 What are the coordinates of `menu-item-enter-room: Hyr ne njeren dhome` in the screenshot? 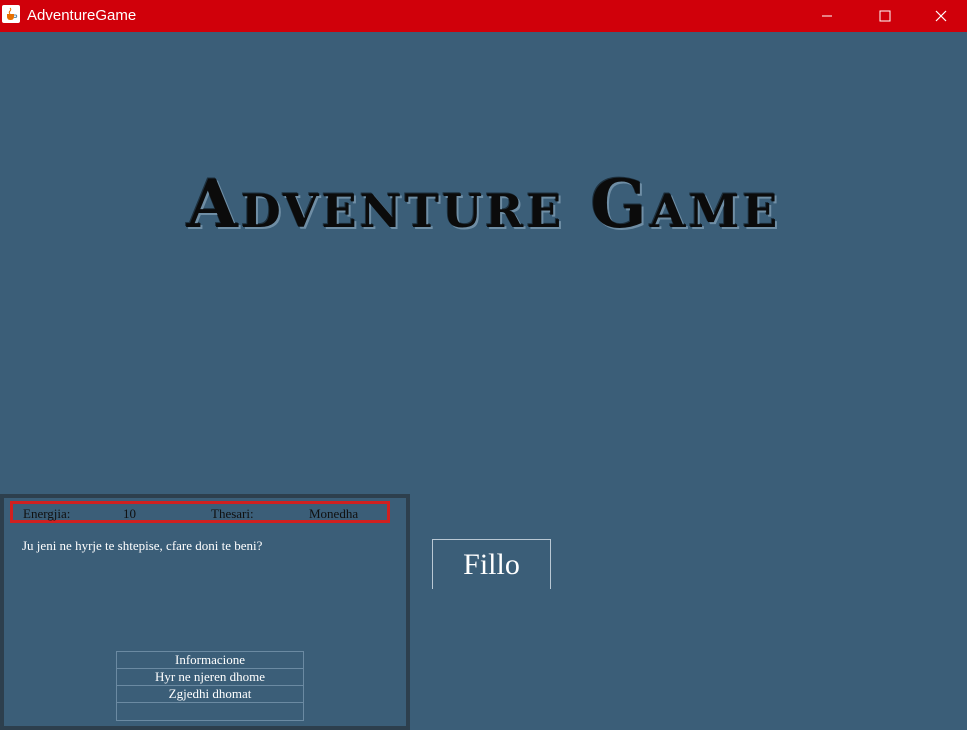 It's located at (210, 677).